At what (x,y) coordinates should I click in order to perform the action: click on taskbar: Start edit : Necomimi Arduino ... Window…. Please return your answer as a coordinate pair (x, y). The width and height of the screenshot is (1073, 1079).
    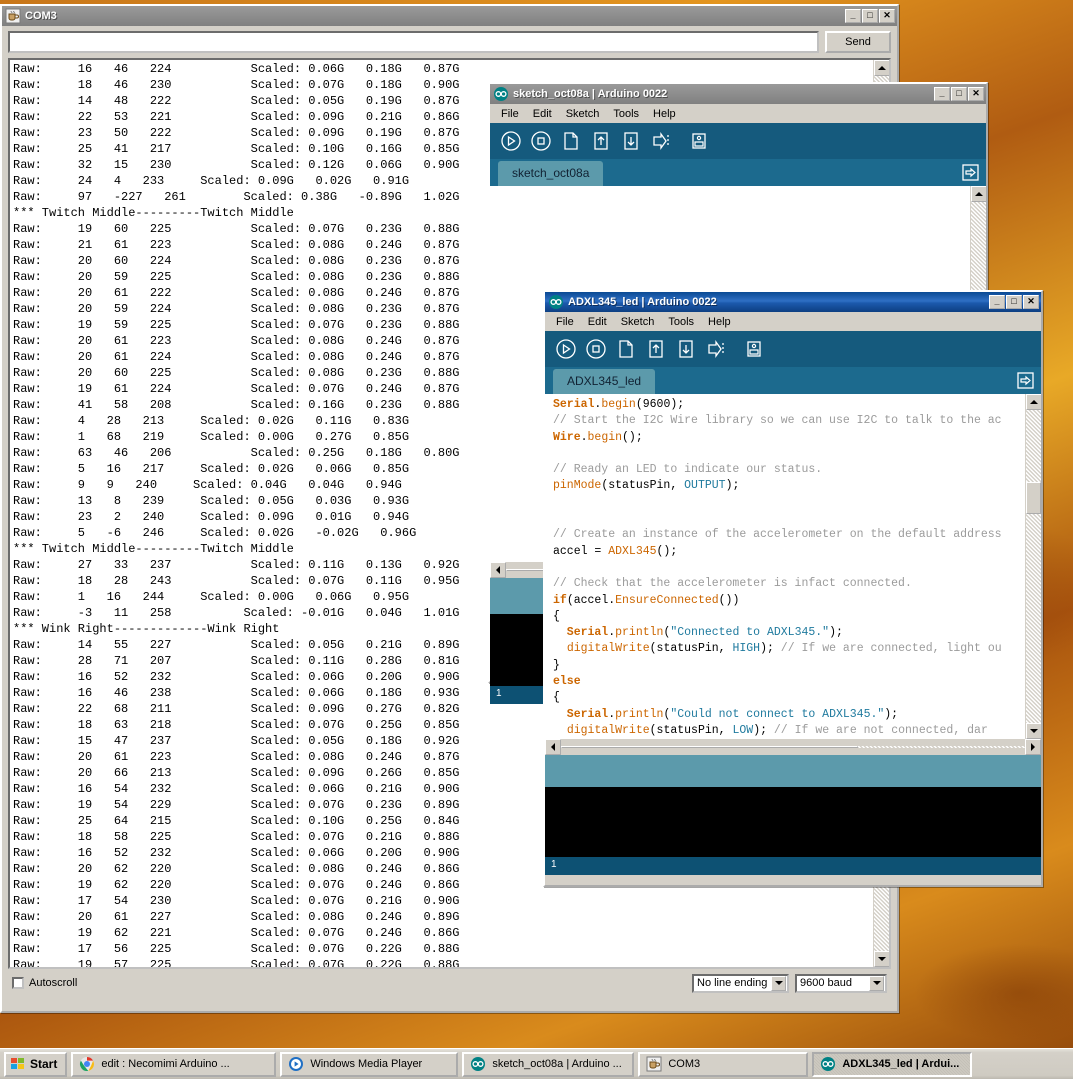
    Looking at the image, I should click on (536, 1063).